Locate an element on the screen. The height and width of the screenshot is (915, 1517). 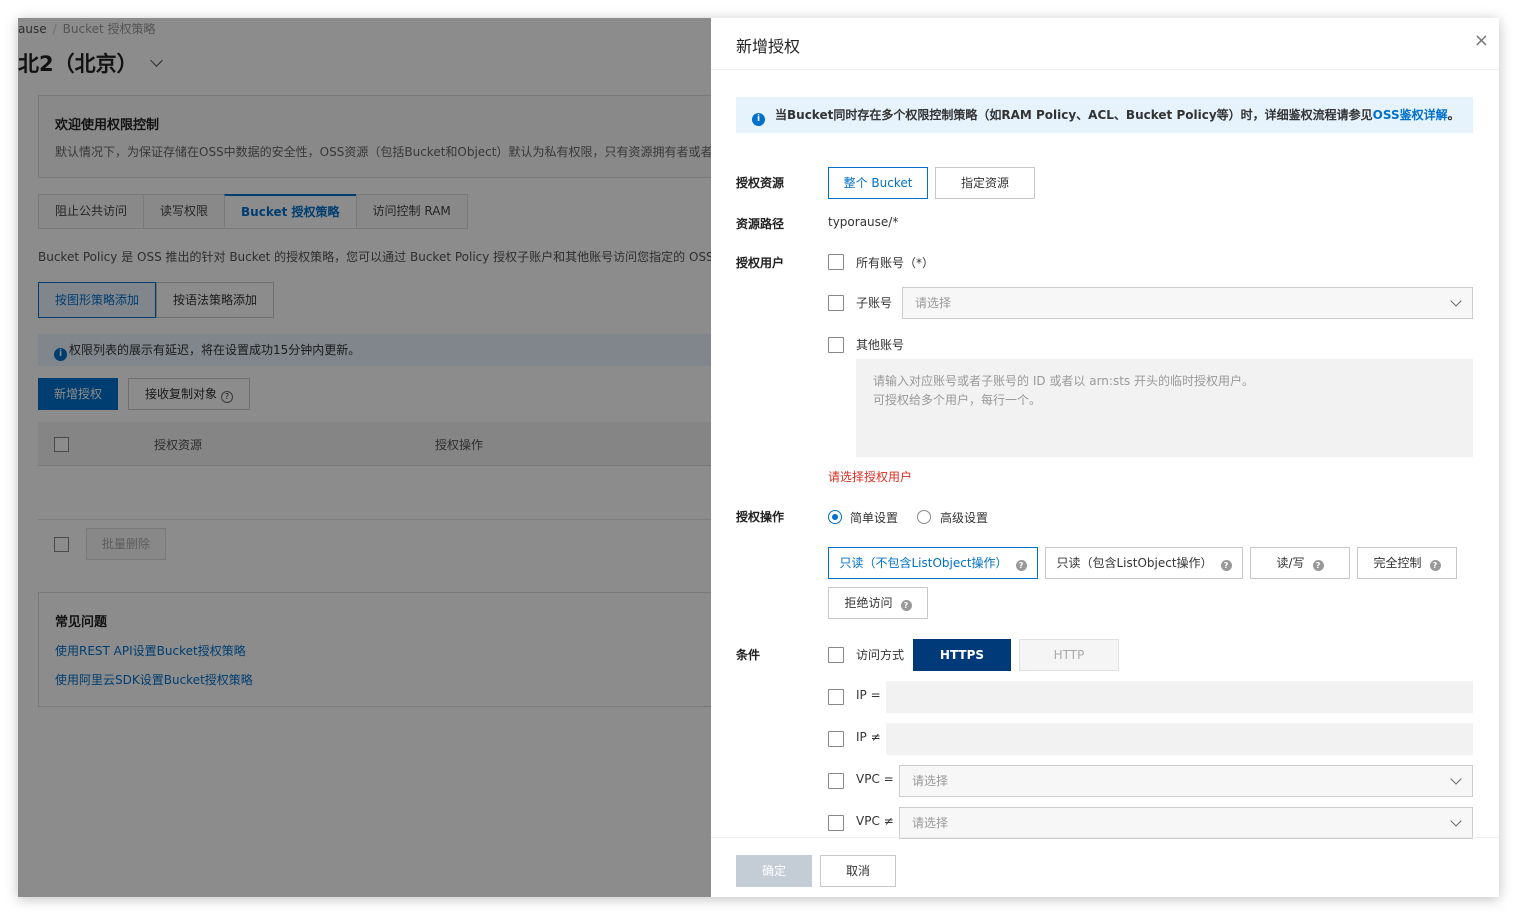
vpc-ne-placeholder: 请选择 is located at coordinates (930, 823).